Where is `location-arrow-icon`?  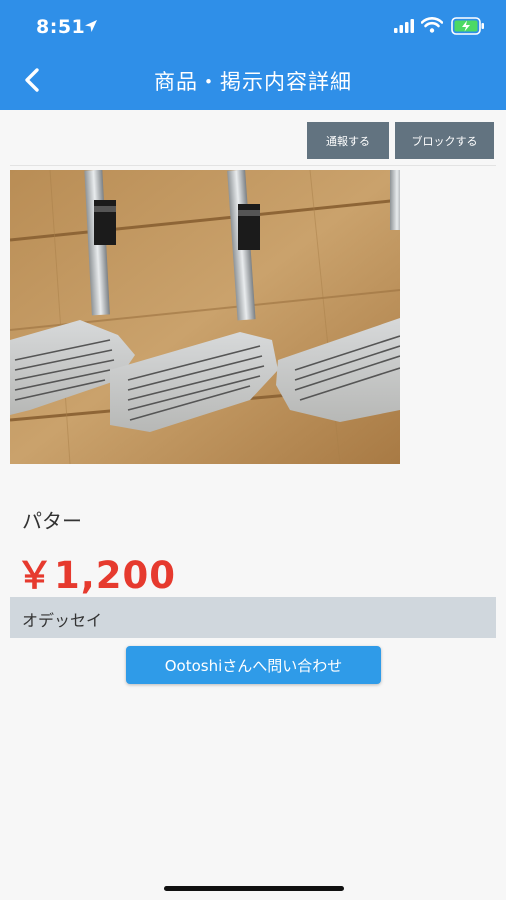 location-arrow-icon is located at coordinates (91, 26).